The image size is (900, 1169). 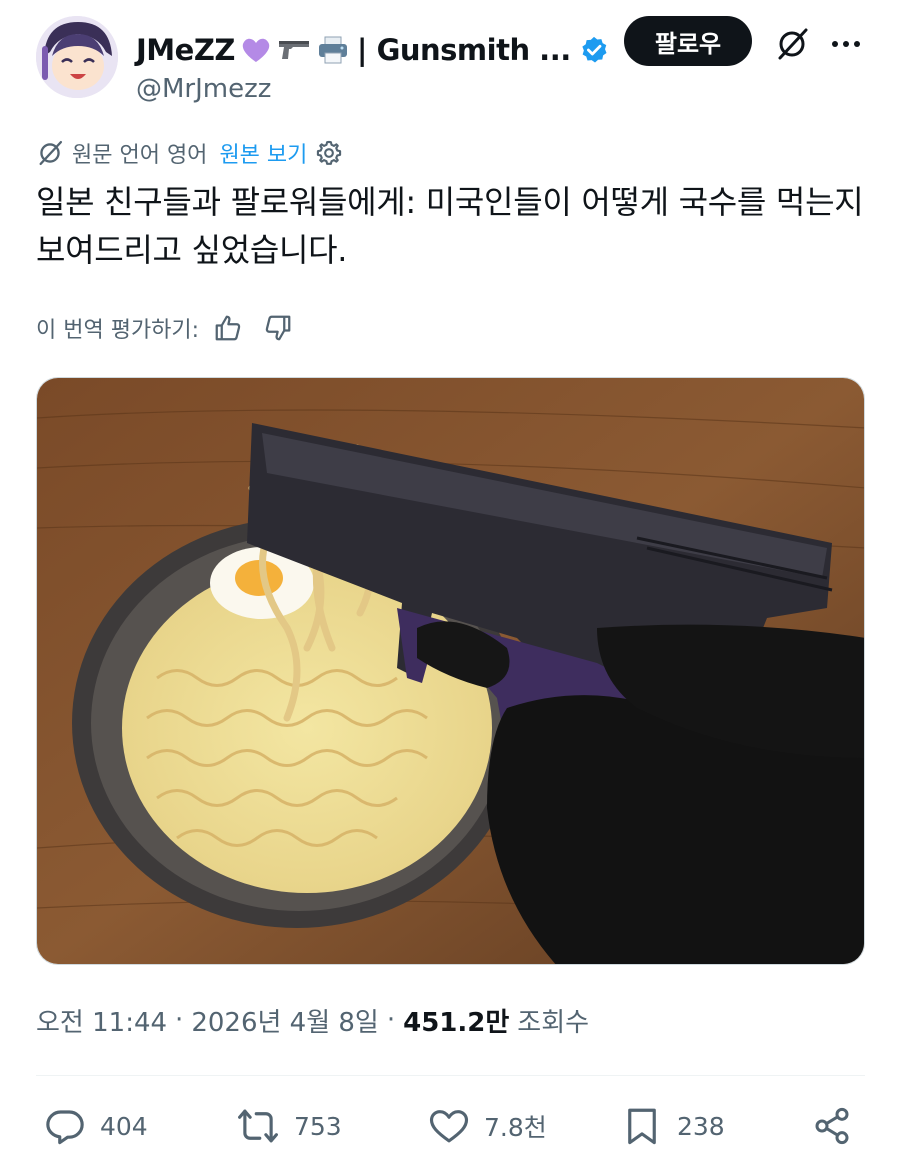 I want to click on author-handle: @MrJmezz, so click(x=203, y=89).